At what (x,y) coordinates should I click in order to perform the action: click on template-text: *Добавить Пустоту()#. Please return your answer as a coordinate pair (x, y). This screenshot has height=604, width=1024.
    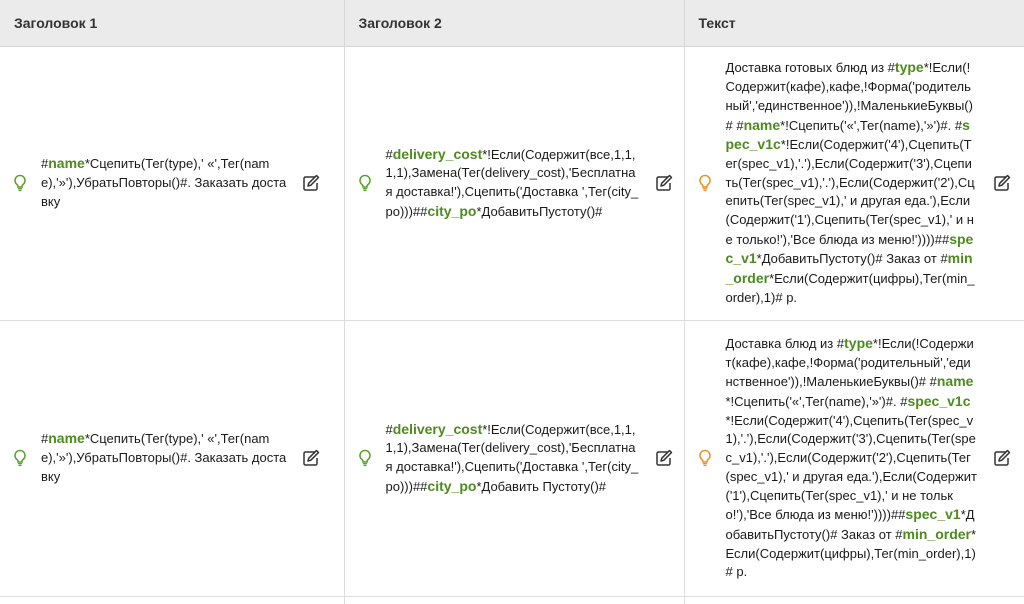
    Looking at the image, I should click on (541, 486).